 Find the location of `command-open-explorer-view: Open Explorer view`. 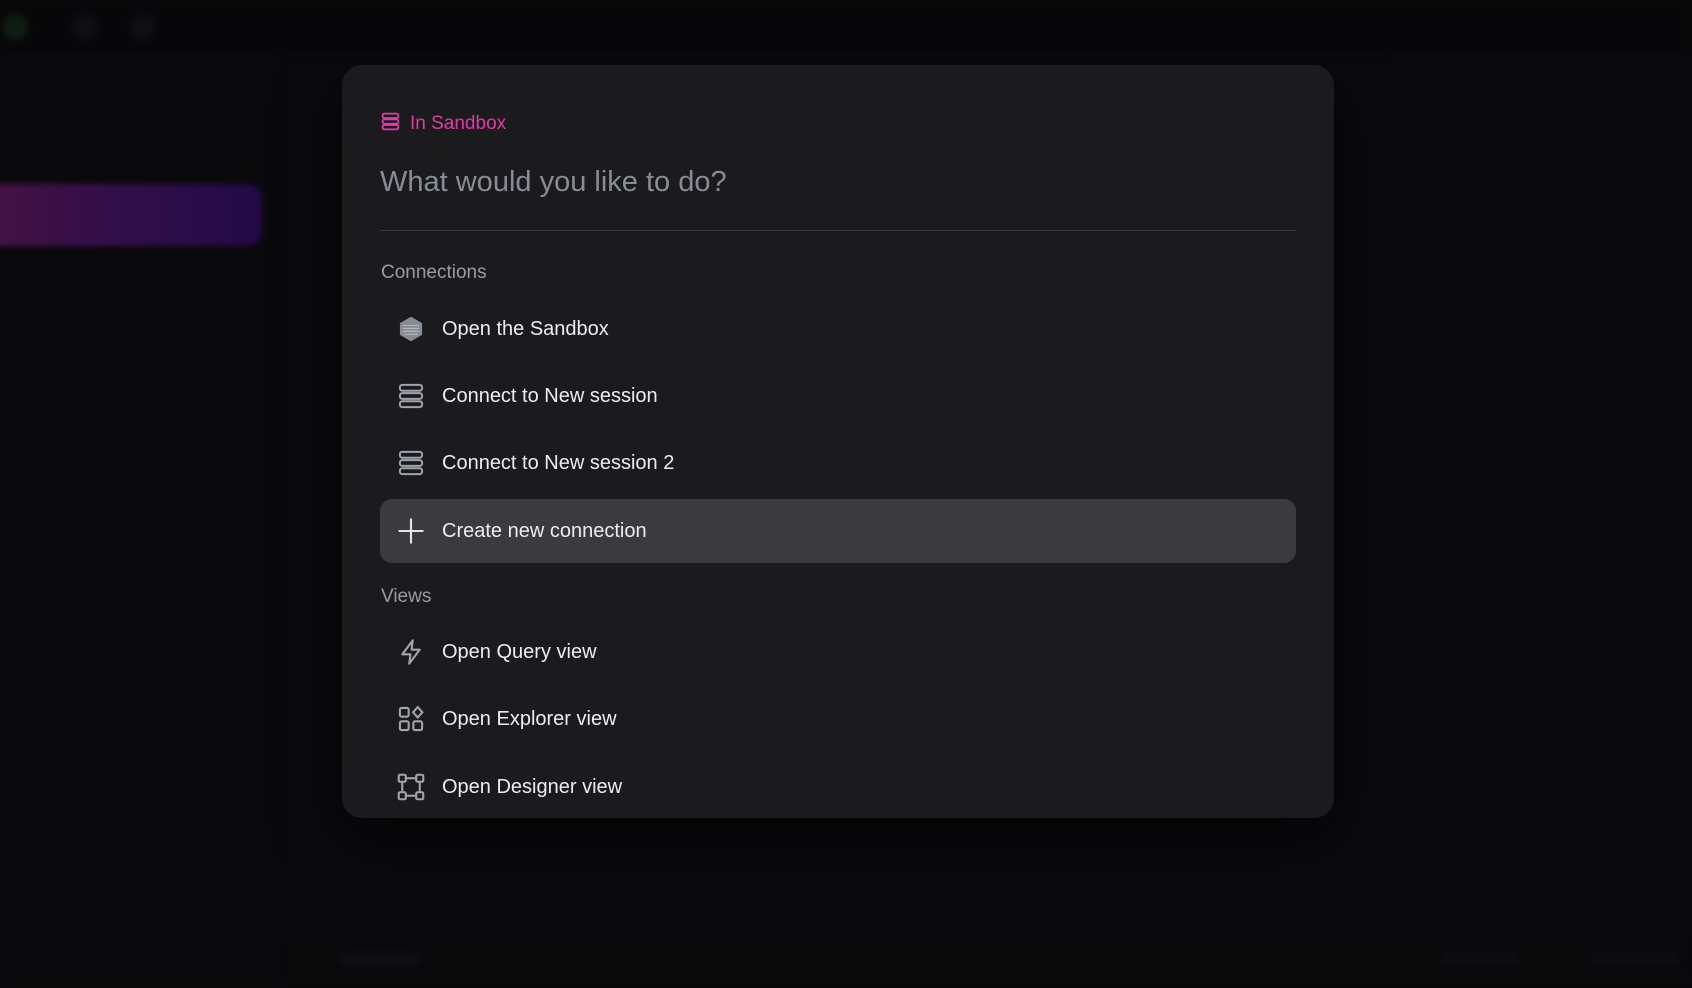

command-open-explorer-view: Open Explorer view is located at coordinates (838, 719).